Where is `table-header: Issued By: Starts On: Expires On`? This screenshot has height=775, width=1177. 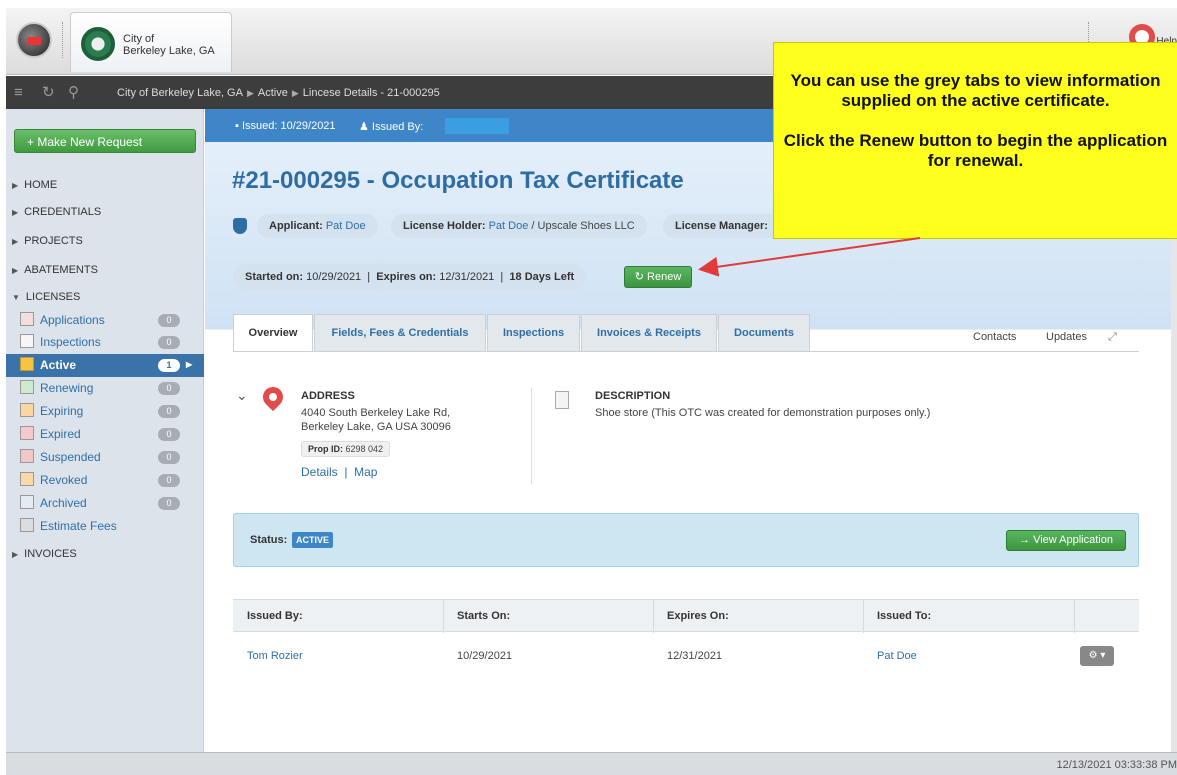
table-header: Issued By: Starts On: Expires On is located at coordinates (686, 616).